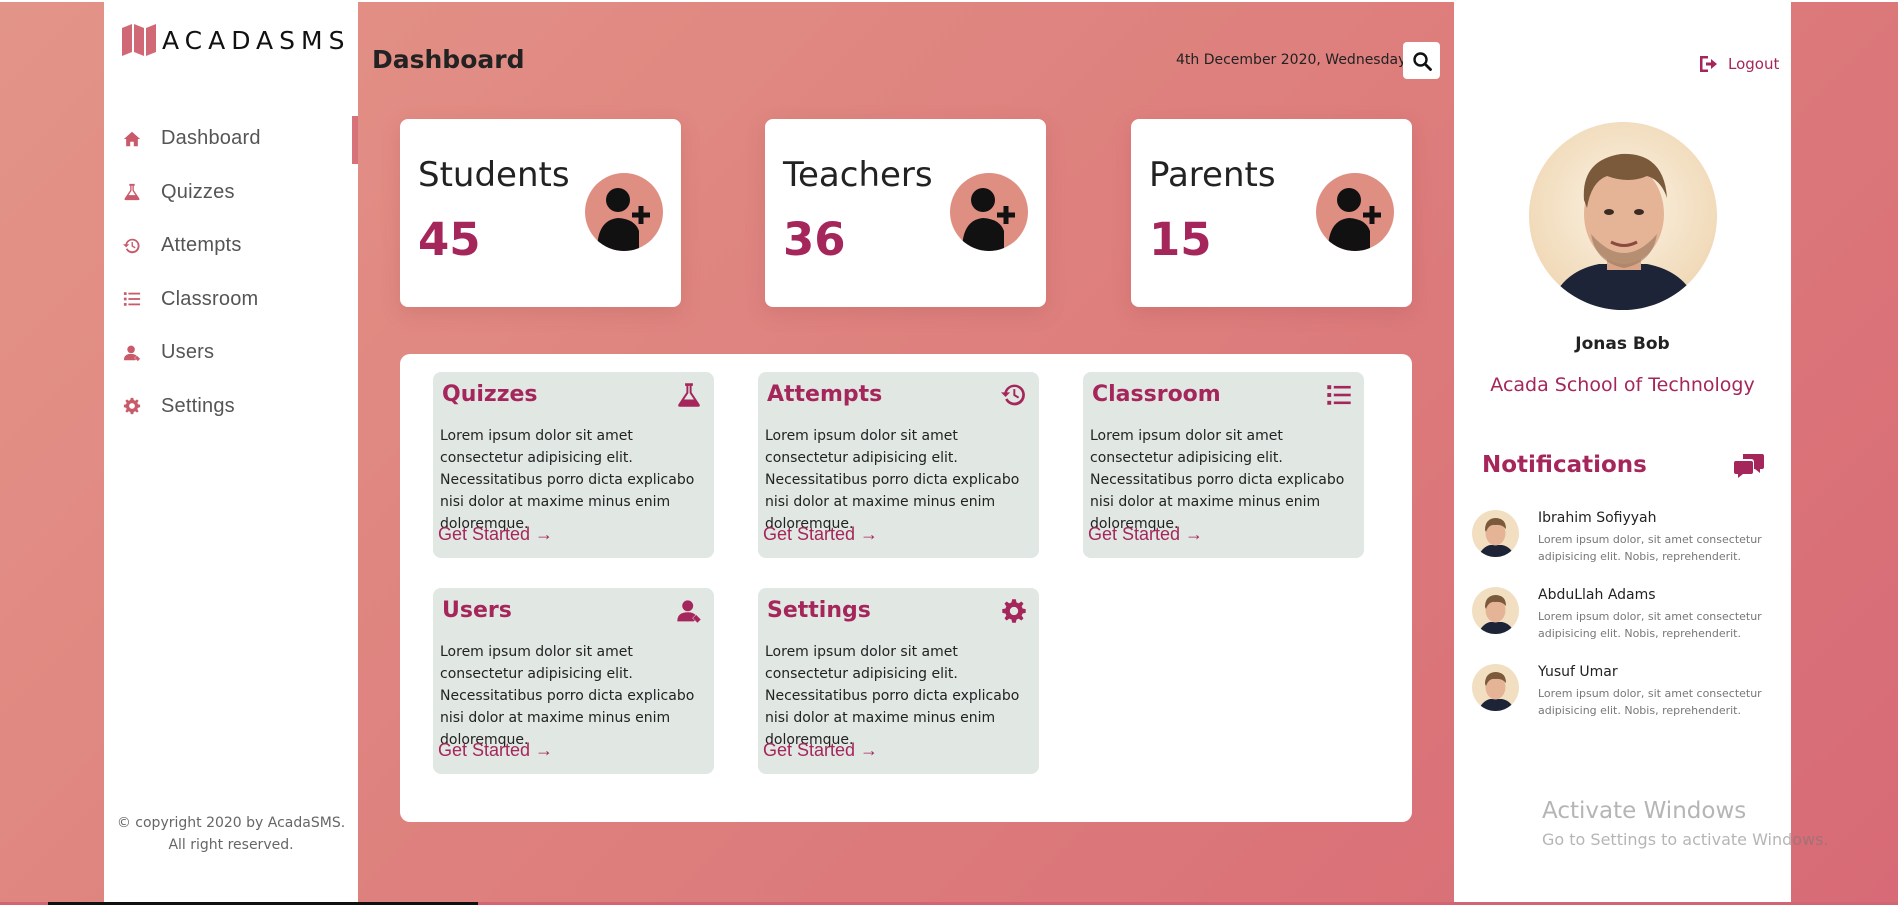 The width and height of the screenshot is (1898, 905). Describe the element at coordinates (1271, 213) in the screenshot. I see `stat-card-parents: Parents 15` at that location.